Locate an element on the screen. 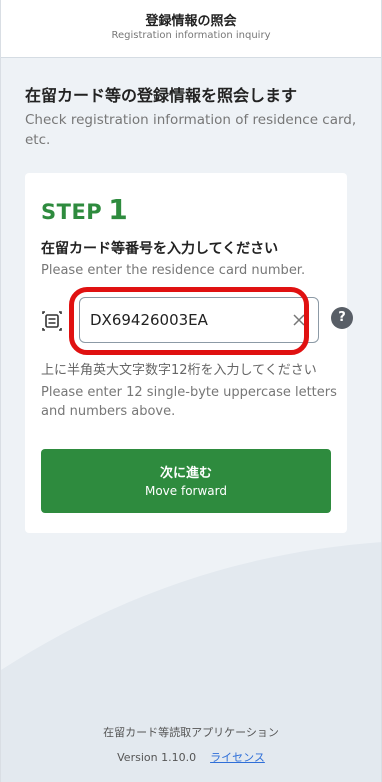  help-icon: ? is located at coordinates (342, 318).